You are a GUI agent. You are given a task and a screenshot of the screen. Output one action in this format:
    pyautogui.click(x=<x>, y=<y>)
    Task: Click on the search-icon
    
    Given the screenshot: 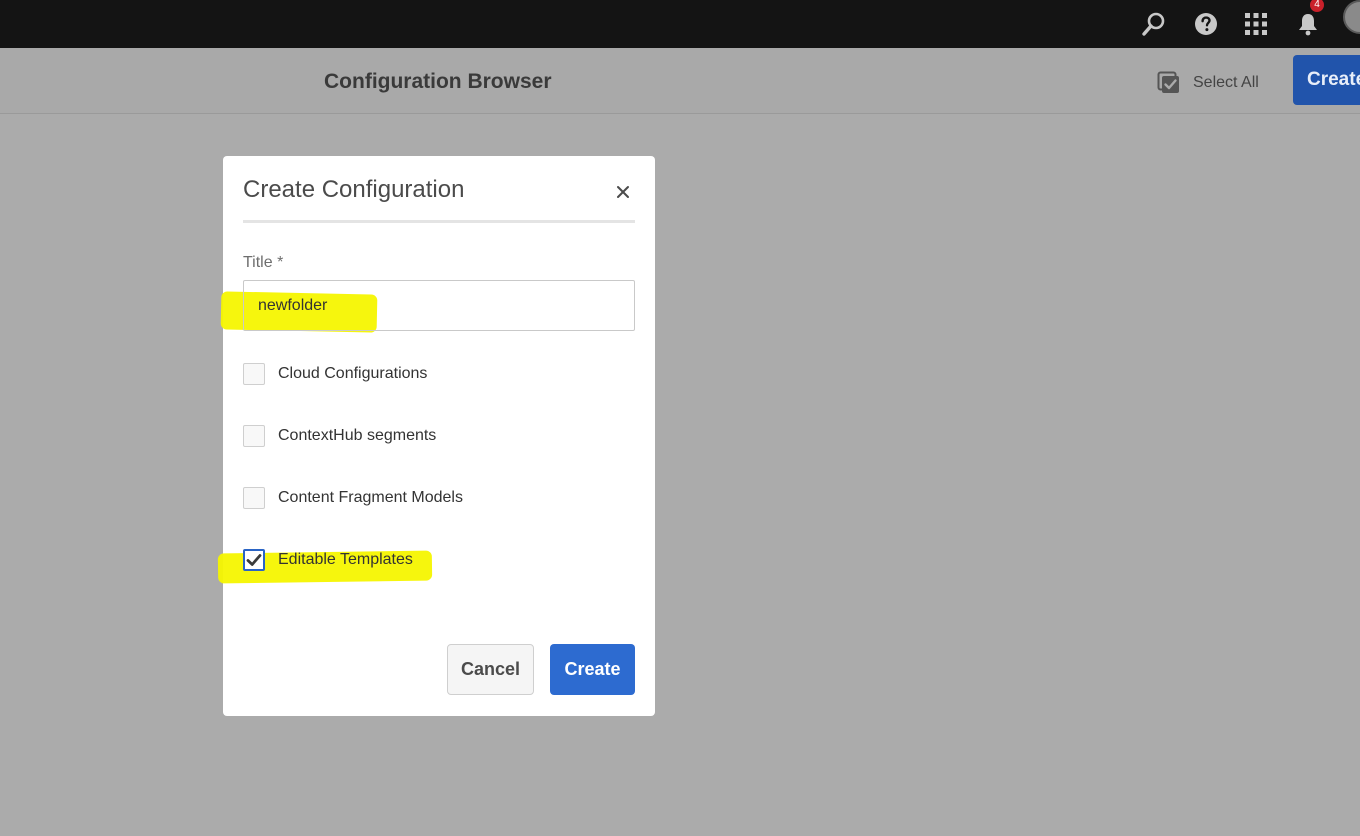 What is the action you would take?
    pyautogui.click(x=1154, y=24)
    